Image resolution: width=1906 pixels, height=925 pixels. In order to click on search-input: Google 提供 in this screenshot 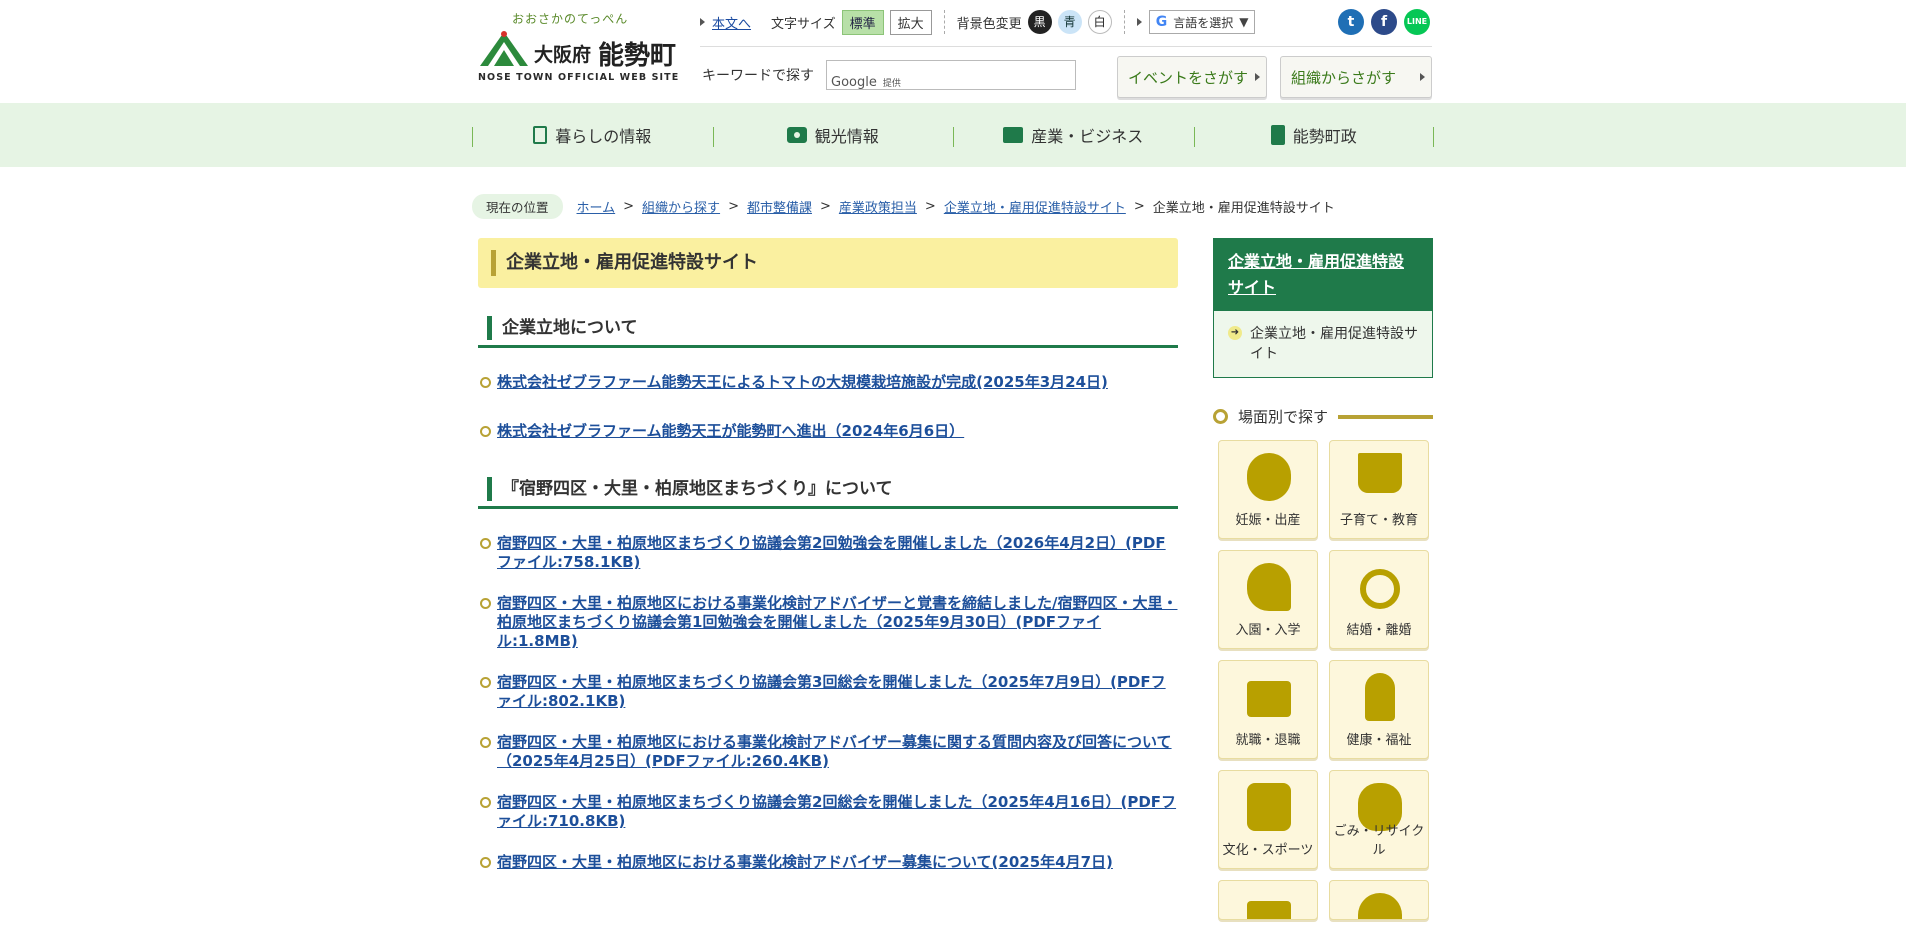, I will do `click(951, 75)`.